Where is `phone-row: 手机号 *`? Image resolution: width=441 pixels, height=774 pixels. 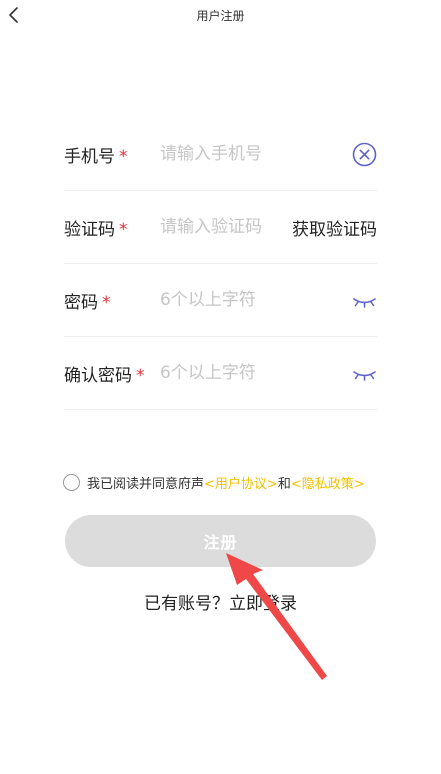 phone-row: 手机号 * is located at coordinates (220, 154).